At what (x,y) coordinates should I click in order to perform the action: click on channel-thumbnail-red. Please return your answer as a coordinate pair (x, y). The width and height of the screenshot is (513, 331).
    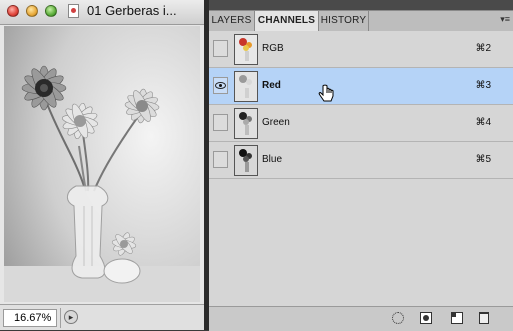
    Looking at the image, I should click on (246, 86).